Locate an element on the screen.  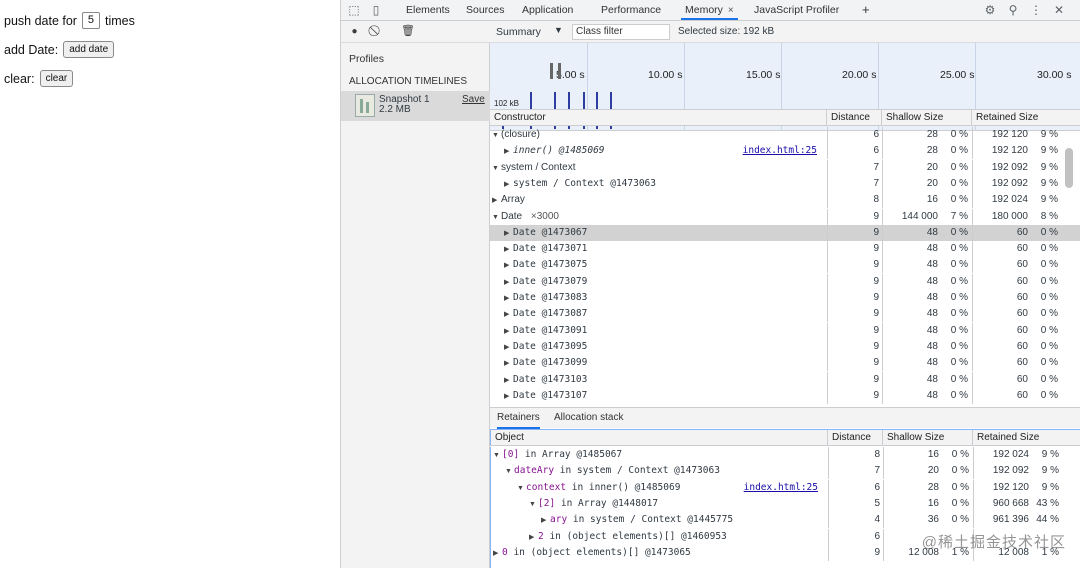
record-icon: ● is located at coordinates (354, 31).